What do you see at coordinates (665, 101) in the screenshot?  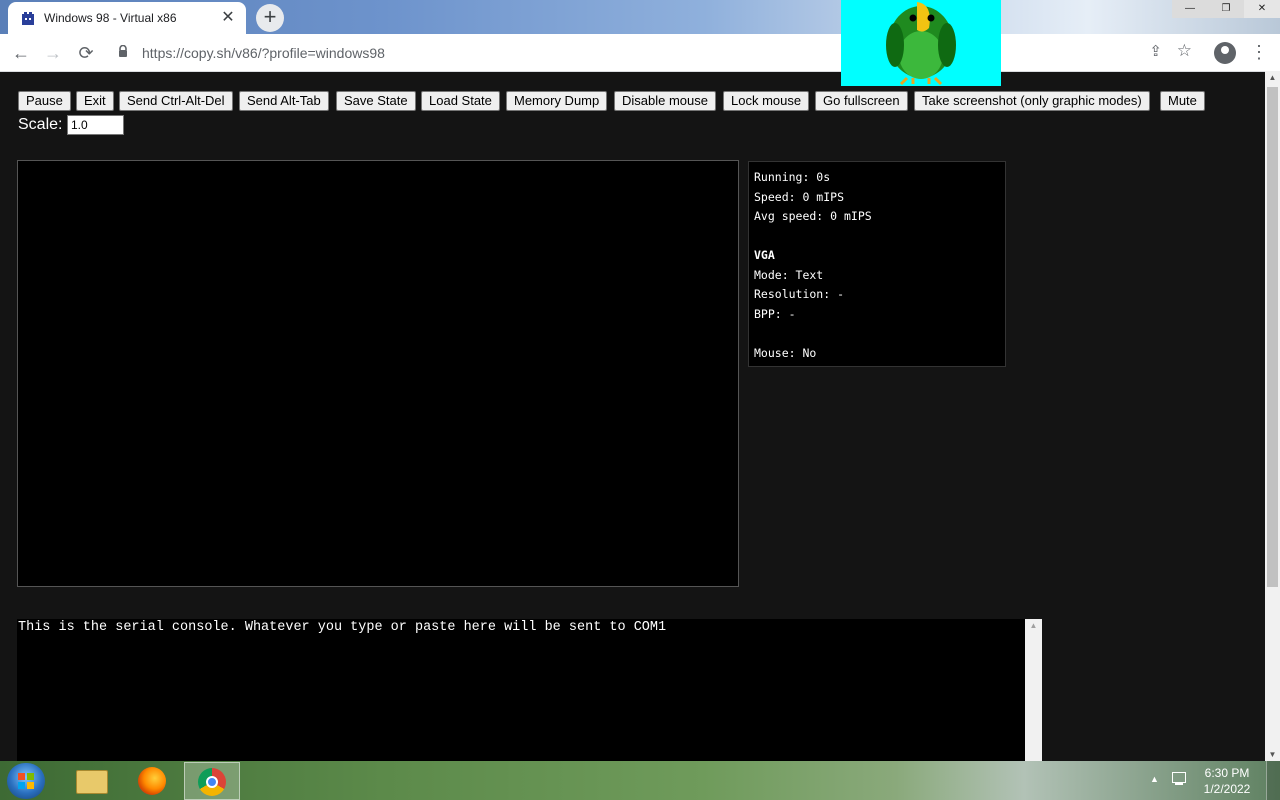 I see `disable-mouse-button: Disable mouse` at bounding box center [665, 101].